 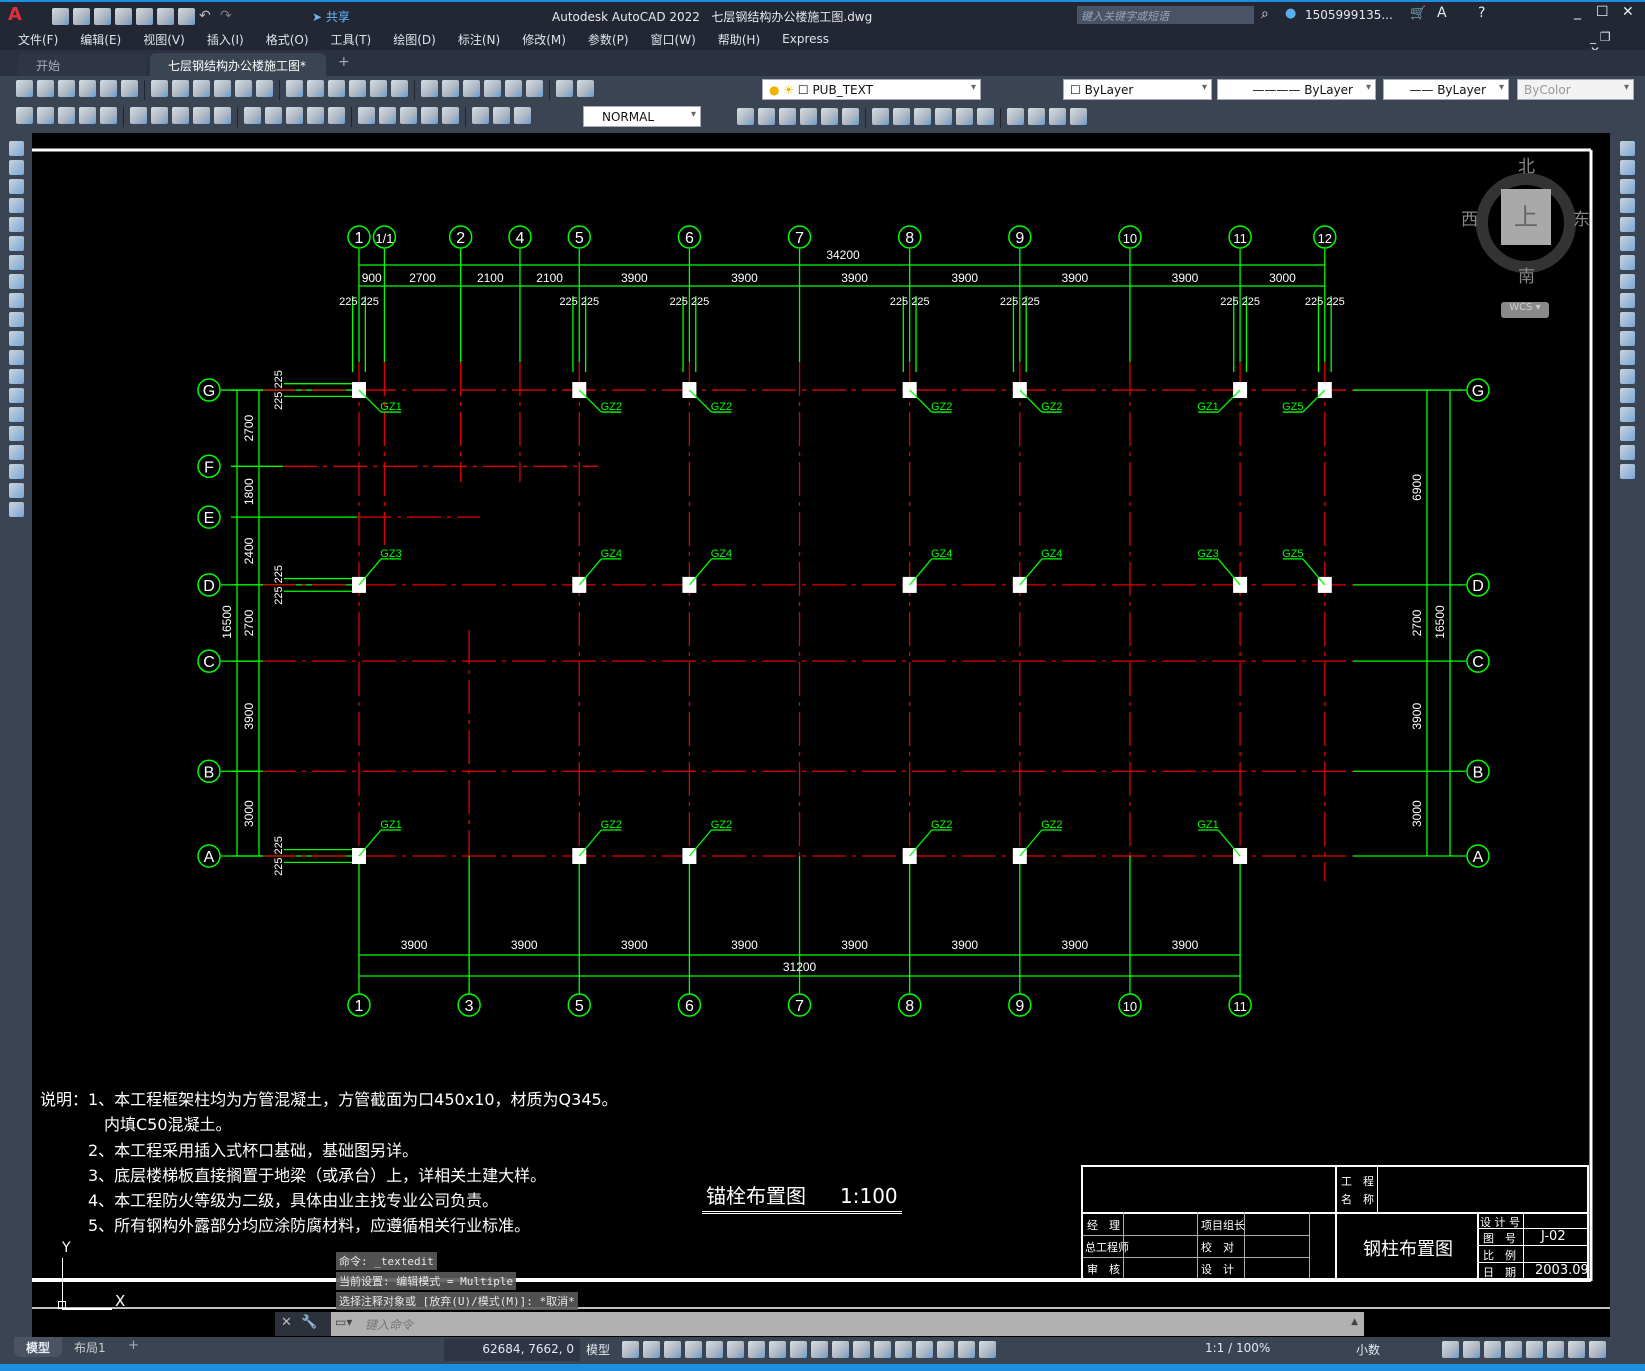 I want to click on print-icon, so click(x=87, y=88).